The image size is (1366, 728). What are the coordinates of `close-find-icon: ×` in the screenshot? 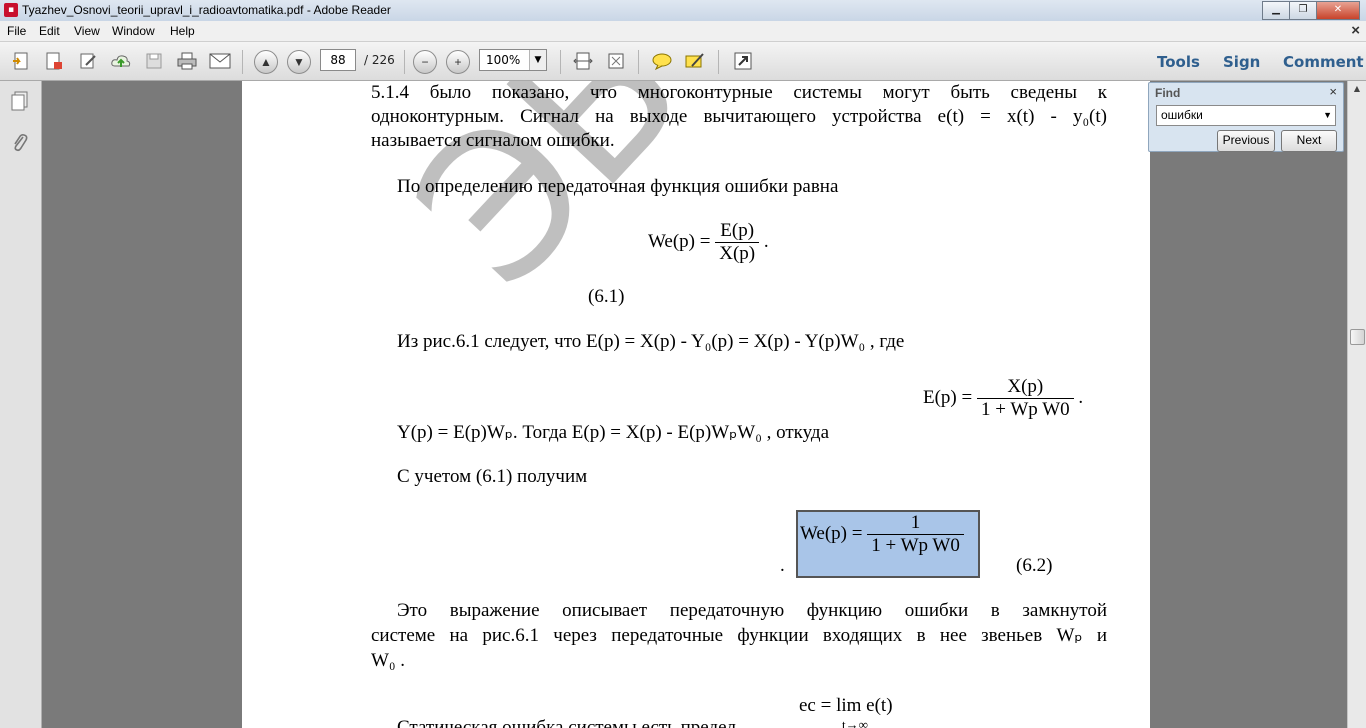 It's located at (1333, 91).